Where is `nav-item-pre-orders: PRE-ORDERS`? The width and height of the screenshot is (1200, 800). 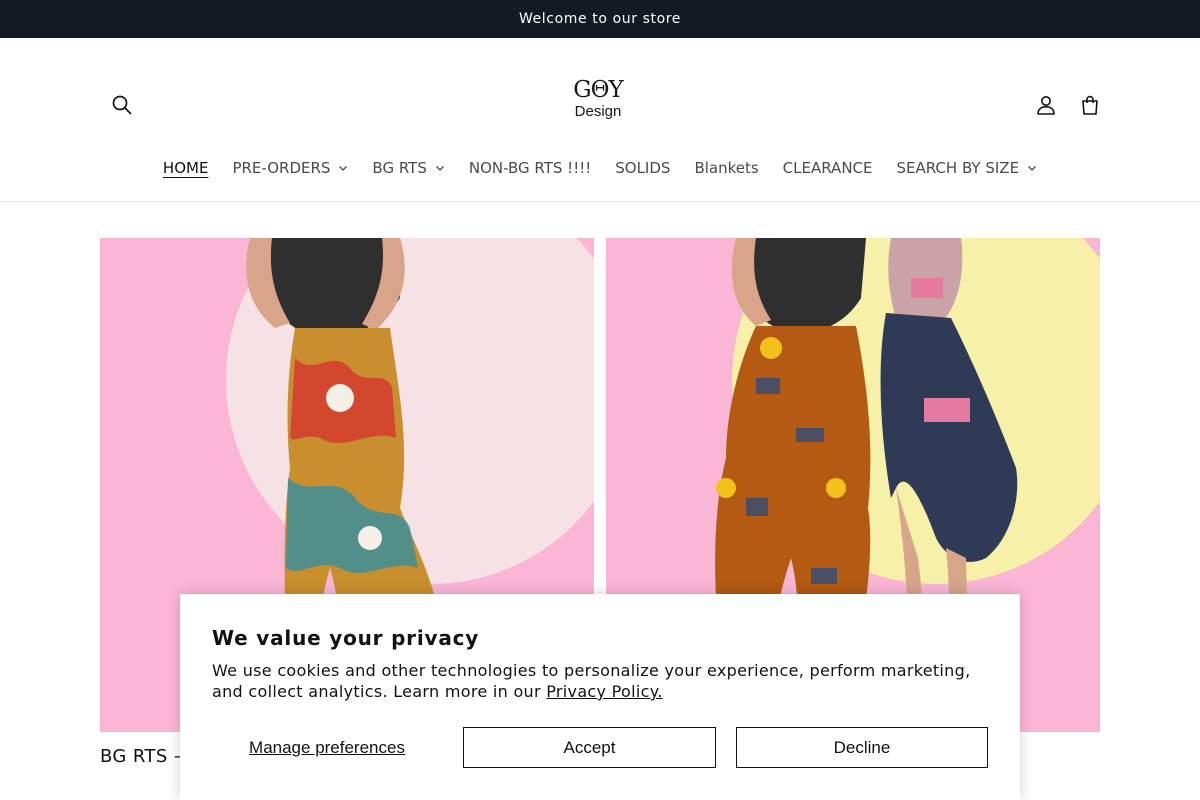 nav-item-pre-orders: PRE-ORDERS is located at coordinates (290, 168).